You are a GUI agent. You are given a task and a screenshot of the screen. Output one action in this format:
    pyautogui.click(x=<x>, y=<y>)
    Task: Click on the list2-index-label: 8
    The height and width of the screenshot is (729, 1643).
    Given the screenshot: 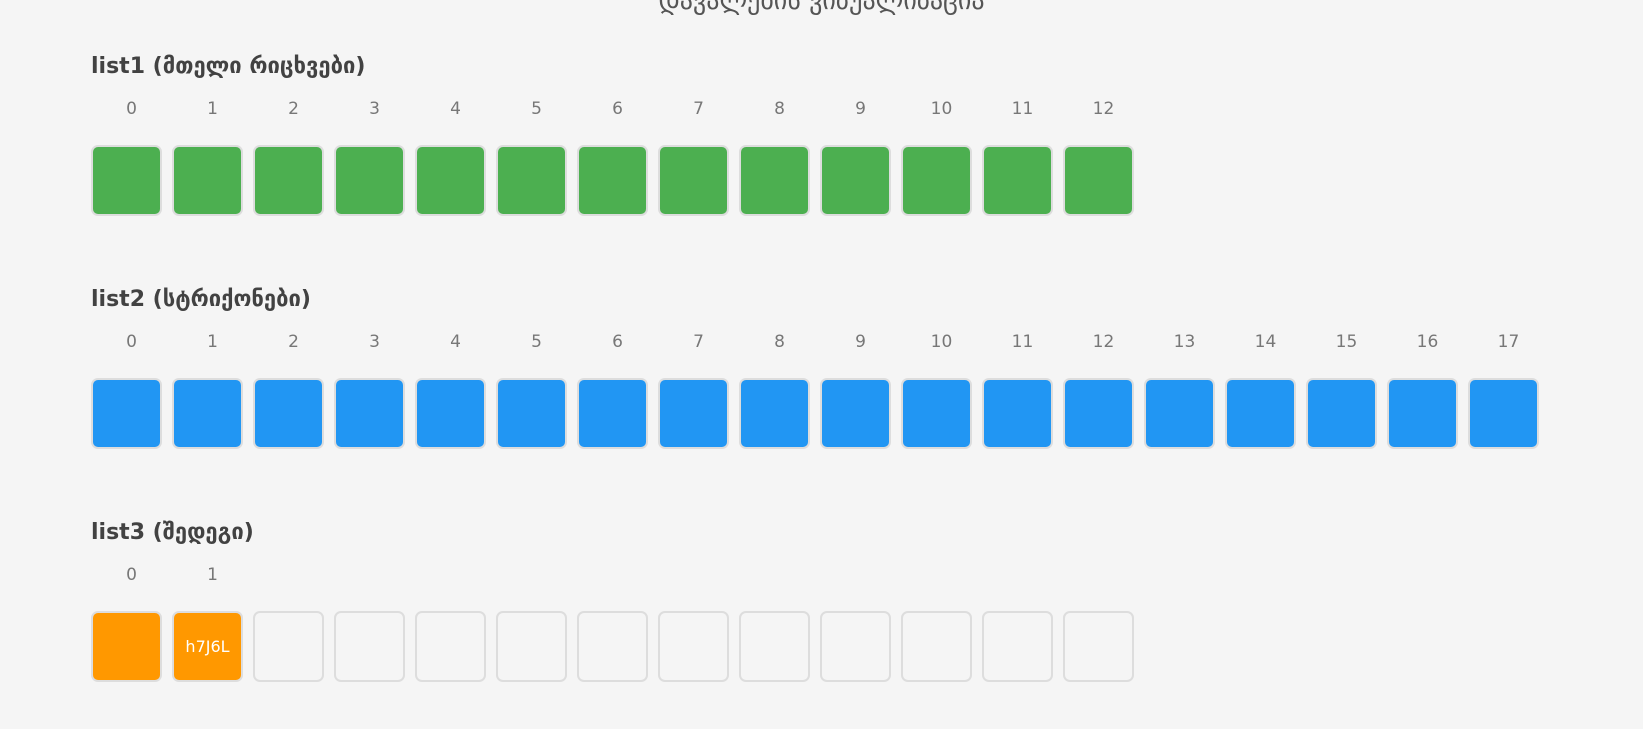 What is the action you would take?
    pyautogui.click(x=779, y=342)
    